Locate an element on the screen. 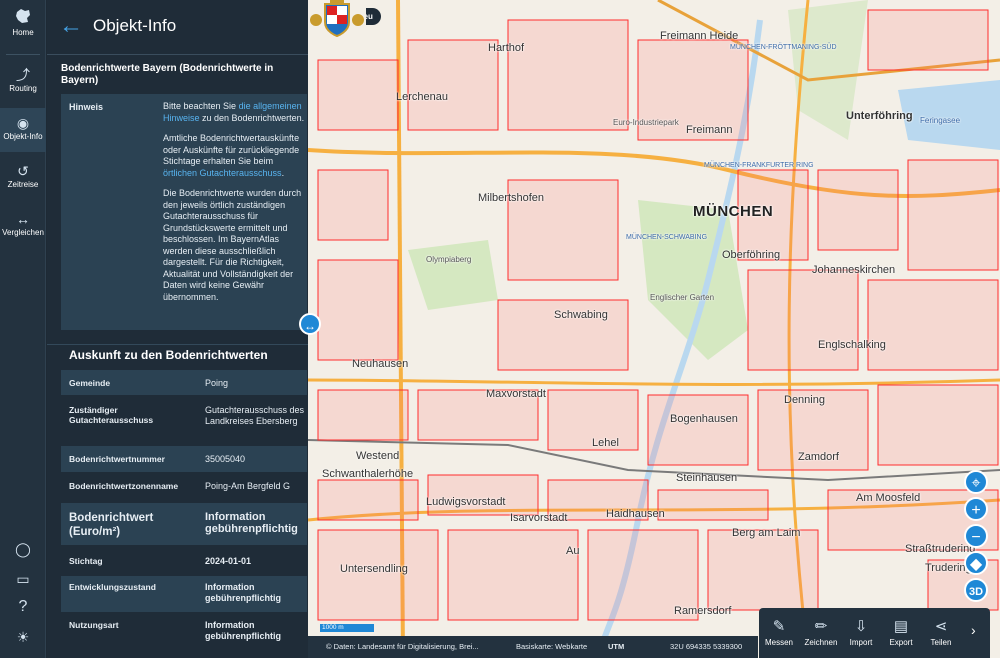  map-label-feringasee: Feringasee is located at coordinates (940, 120).